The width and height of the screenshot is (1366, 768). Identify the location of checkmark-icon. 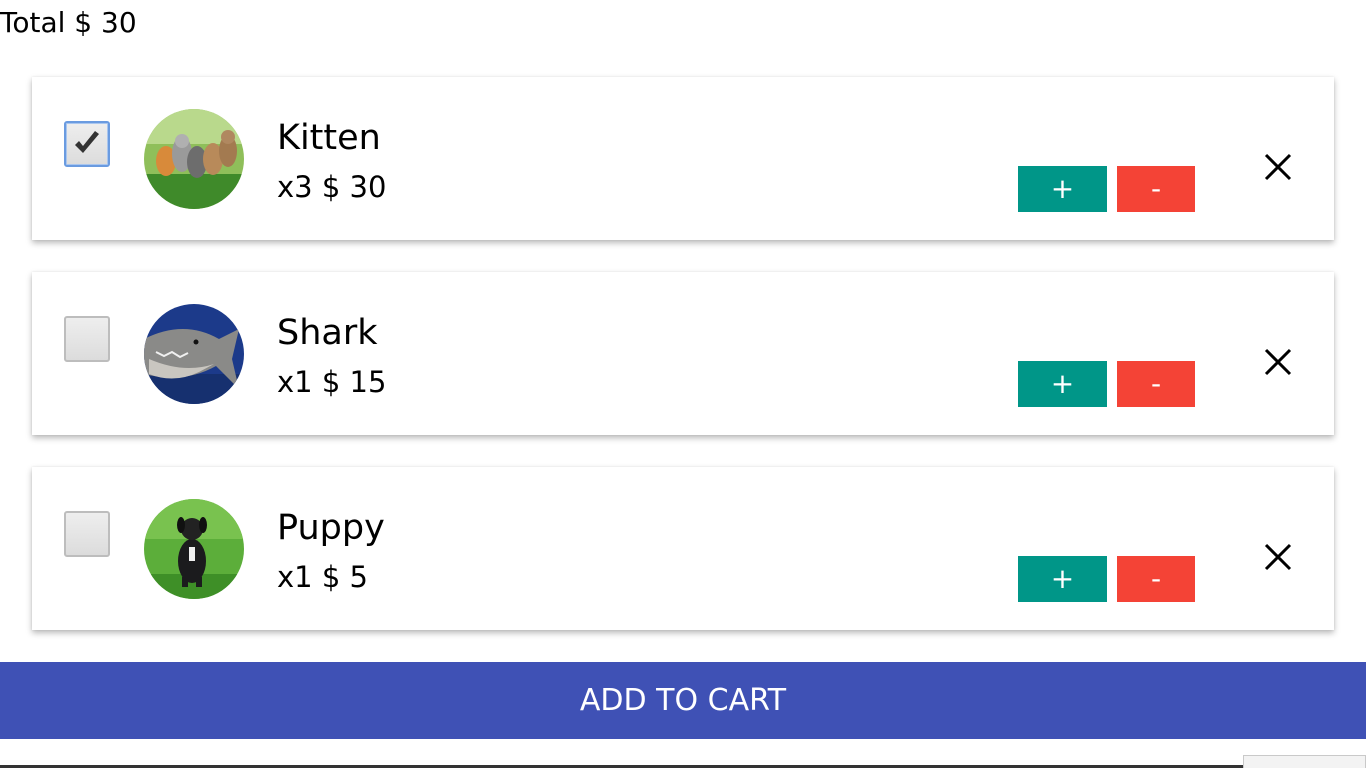
(87, 142).